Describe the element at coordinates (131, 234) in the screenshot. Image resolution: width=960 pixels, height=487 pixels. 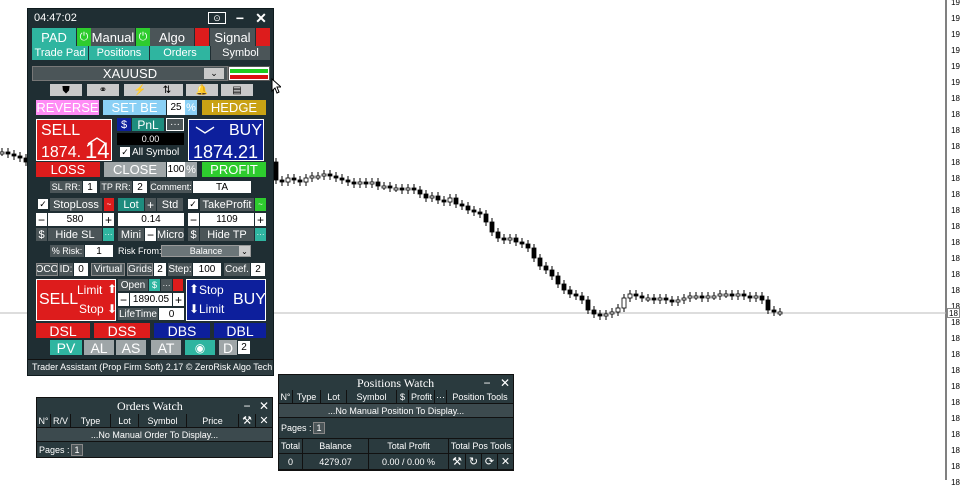
I see `mini-button: Mini` at that location.